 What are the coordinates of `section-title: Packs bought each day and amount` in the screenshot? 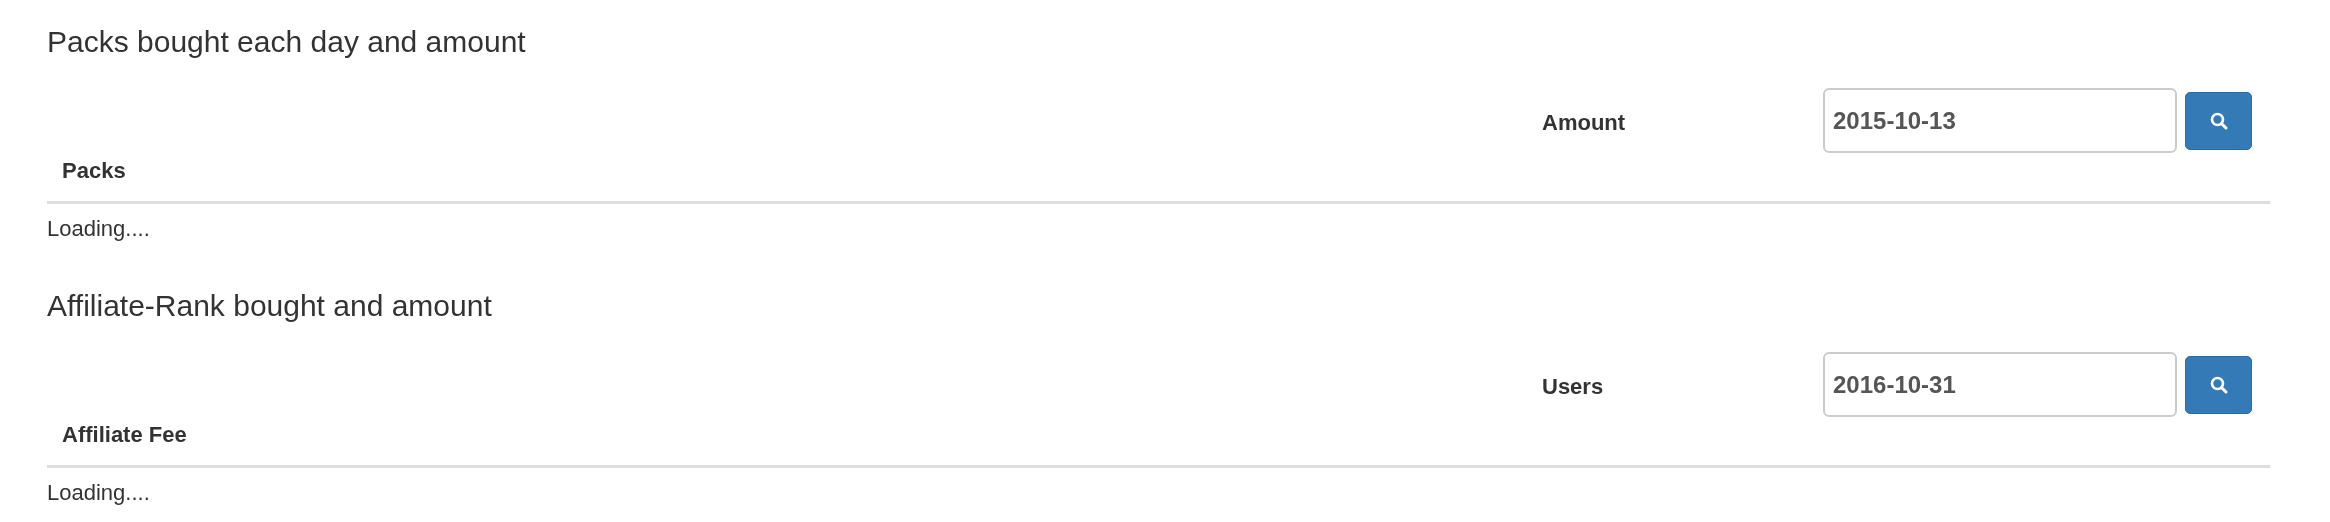 It's located at (286, 42).